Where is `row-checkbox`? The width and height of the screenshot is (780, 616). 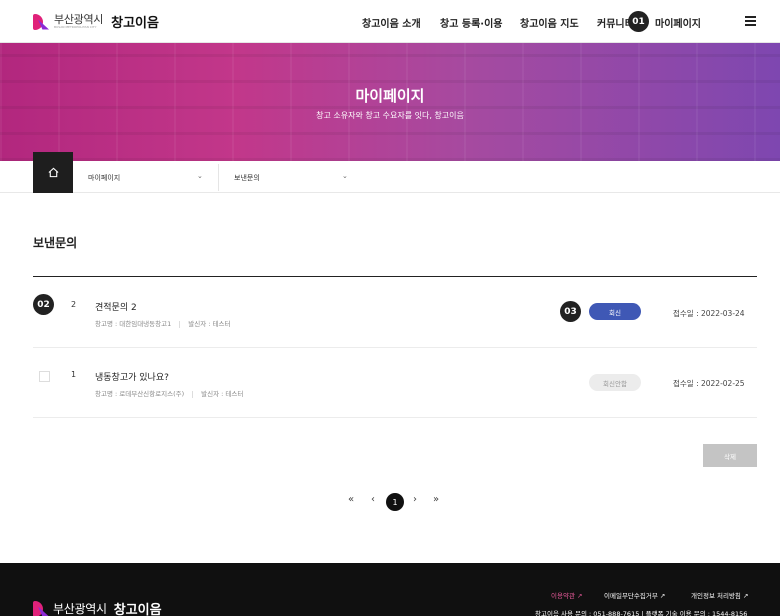
row-checkbox is located at coordinates (44, 376).